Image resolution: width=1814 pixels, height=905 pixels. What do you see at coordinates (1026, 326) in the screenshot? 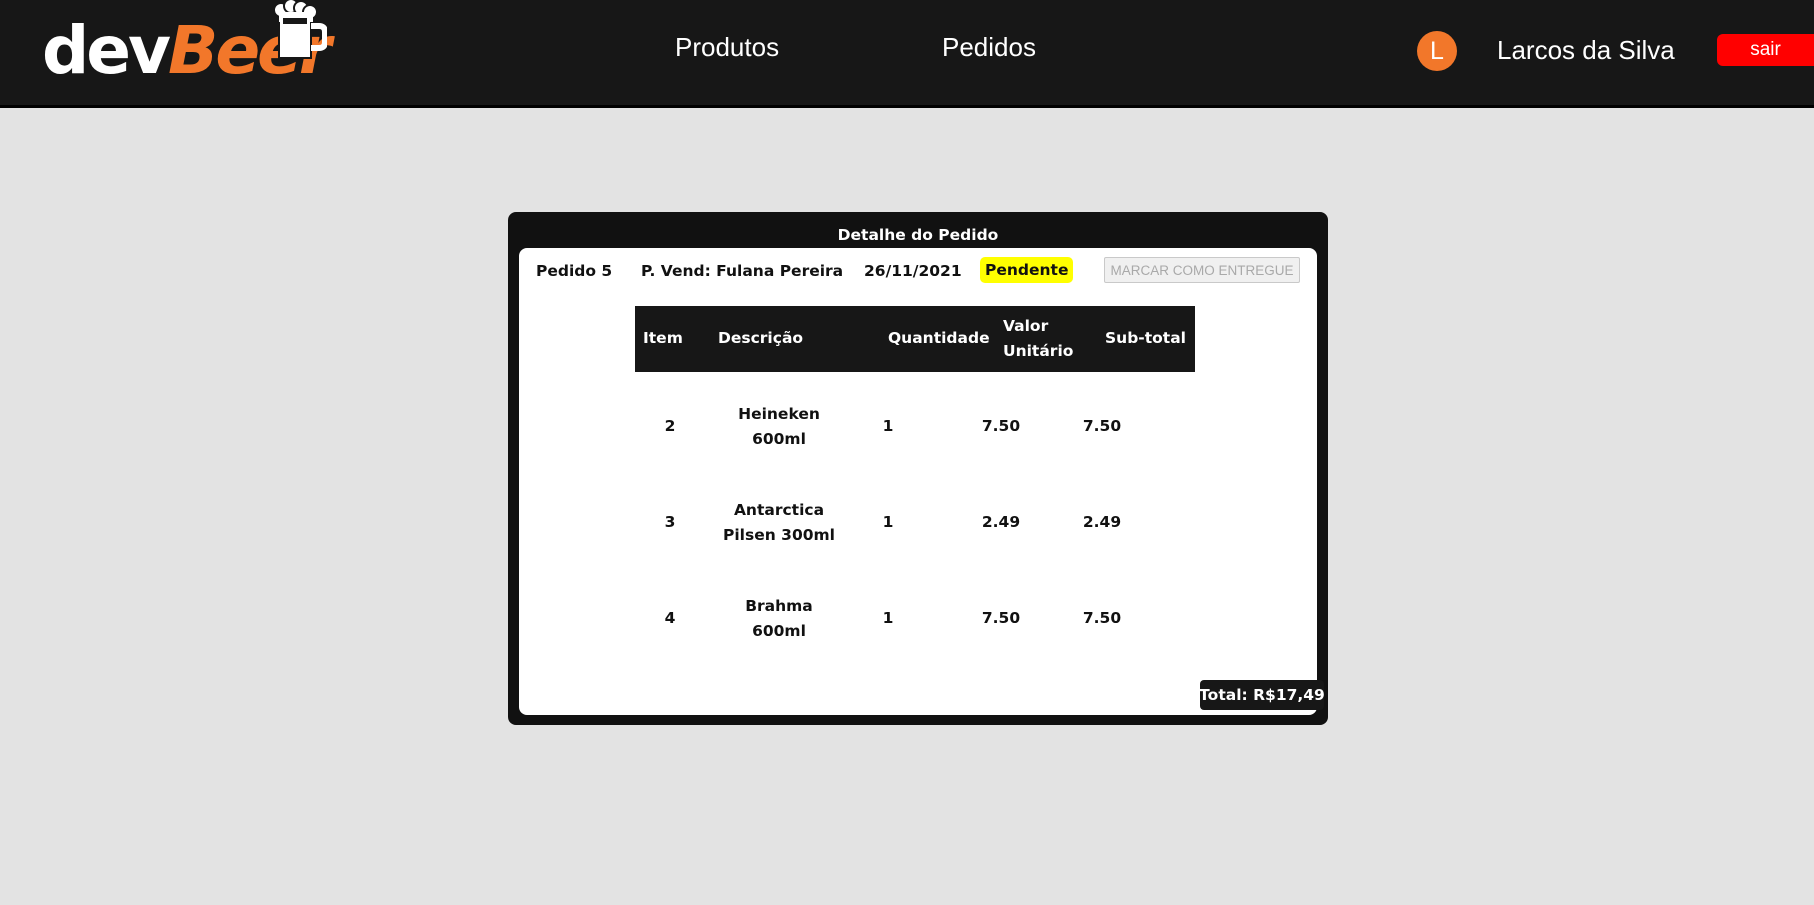
I see `col-valor: Valor` at bounding box center [1026, 326].